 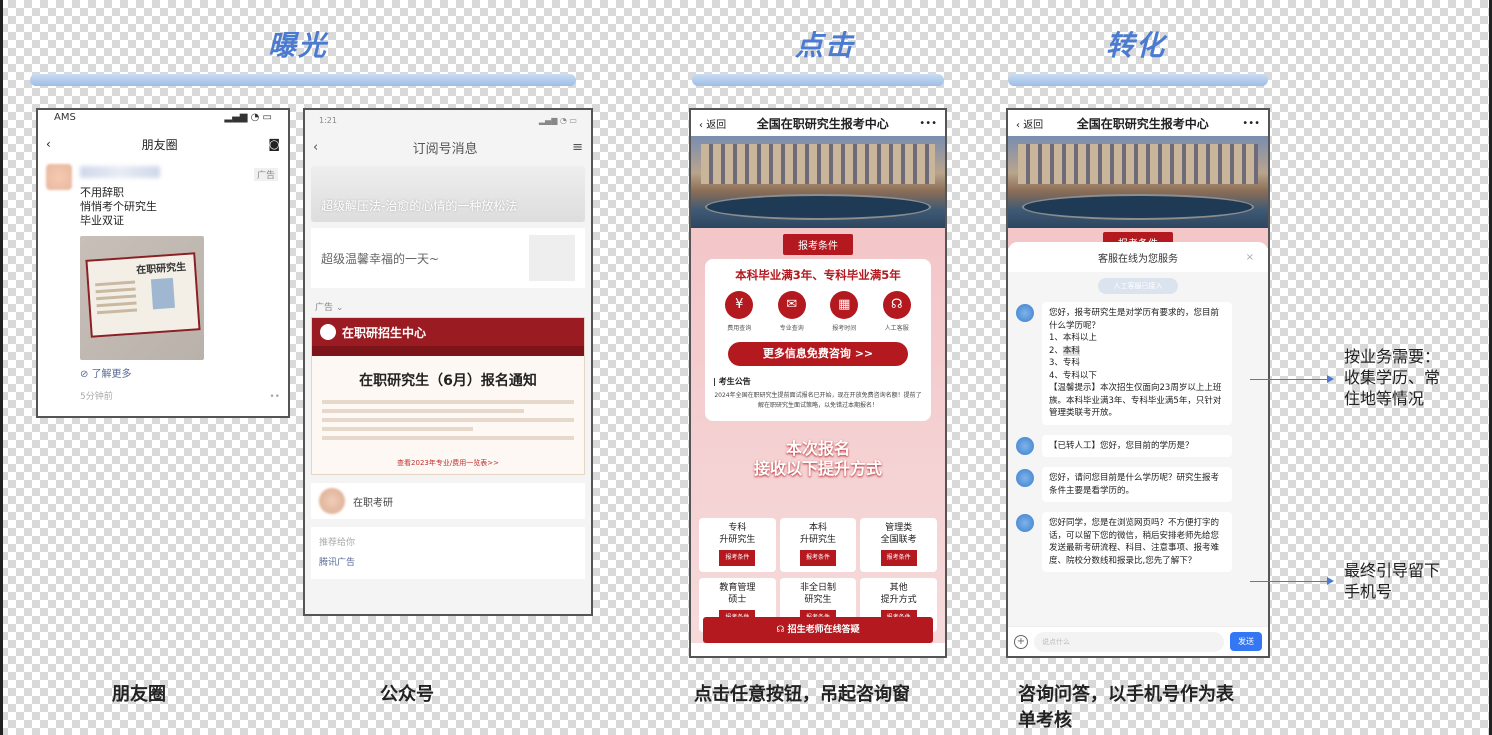 I want to click on close-icon: ×, so click(x=1250, y=257).